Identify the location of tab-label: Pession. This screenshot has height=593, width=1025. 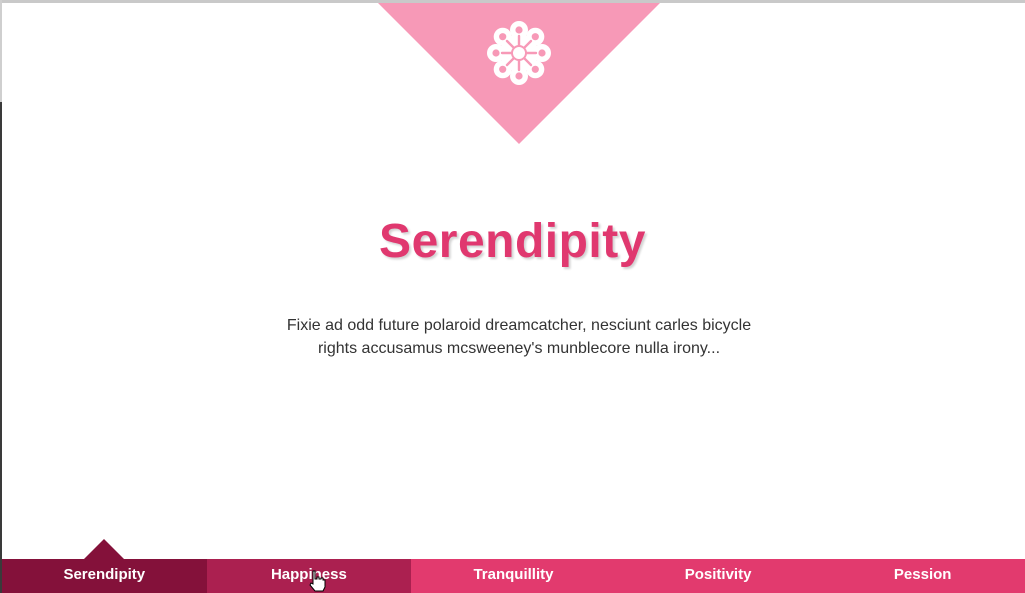
(922, 574).